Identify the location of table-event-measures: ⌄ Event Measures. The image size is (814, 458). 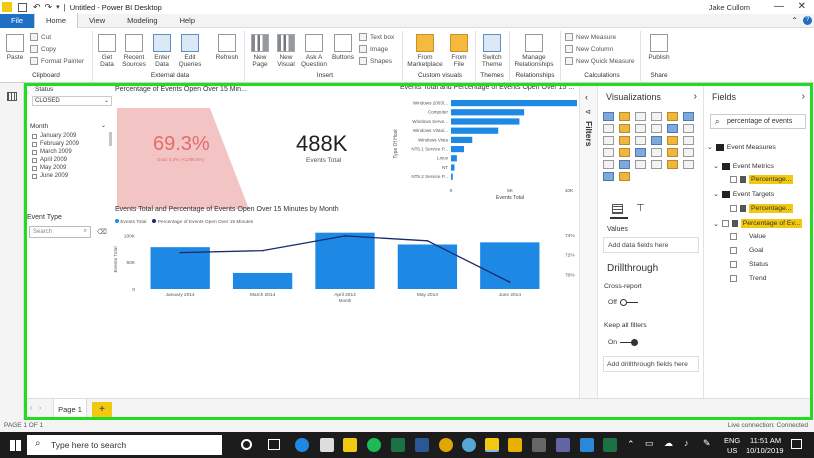
(741, 147).